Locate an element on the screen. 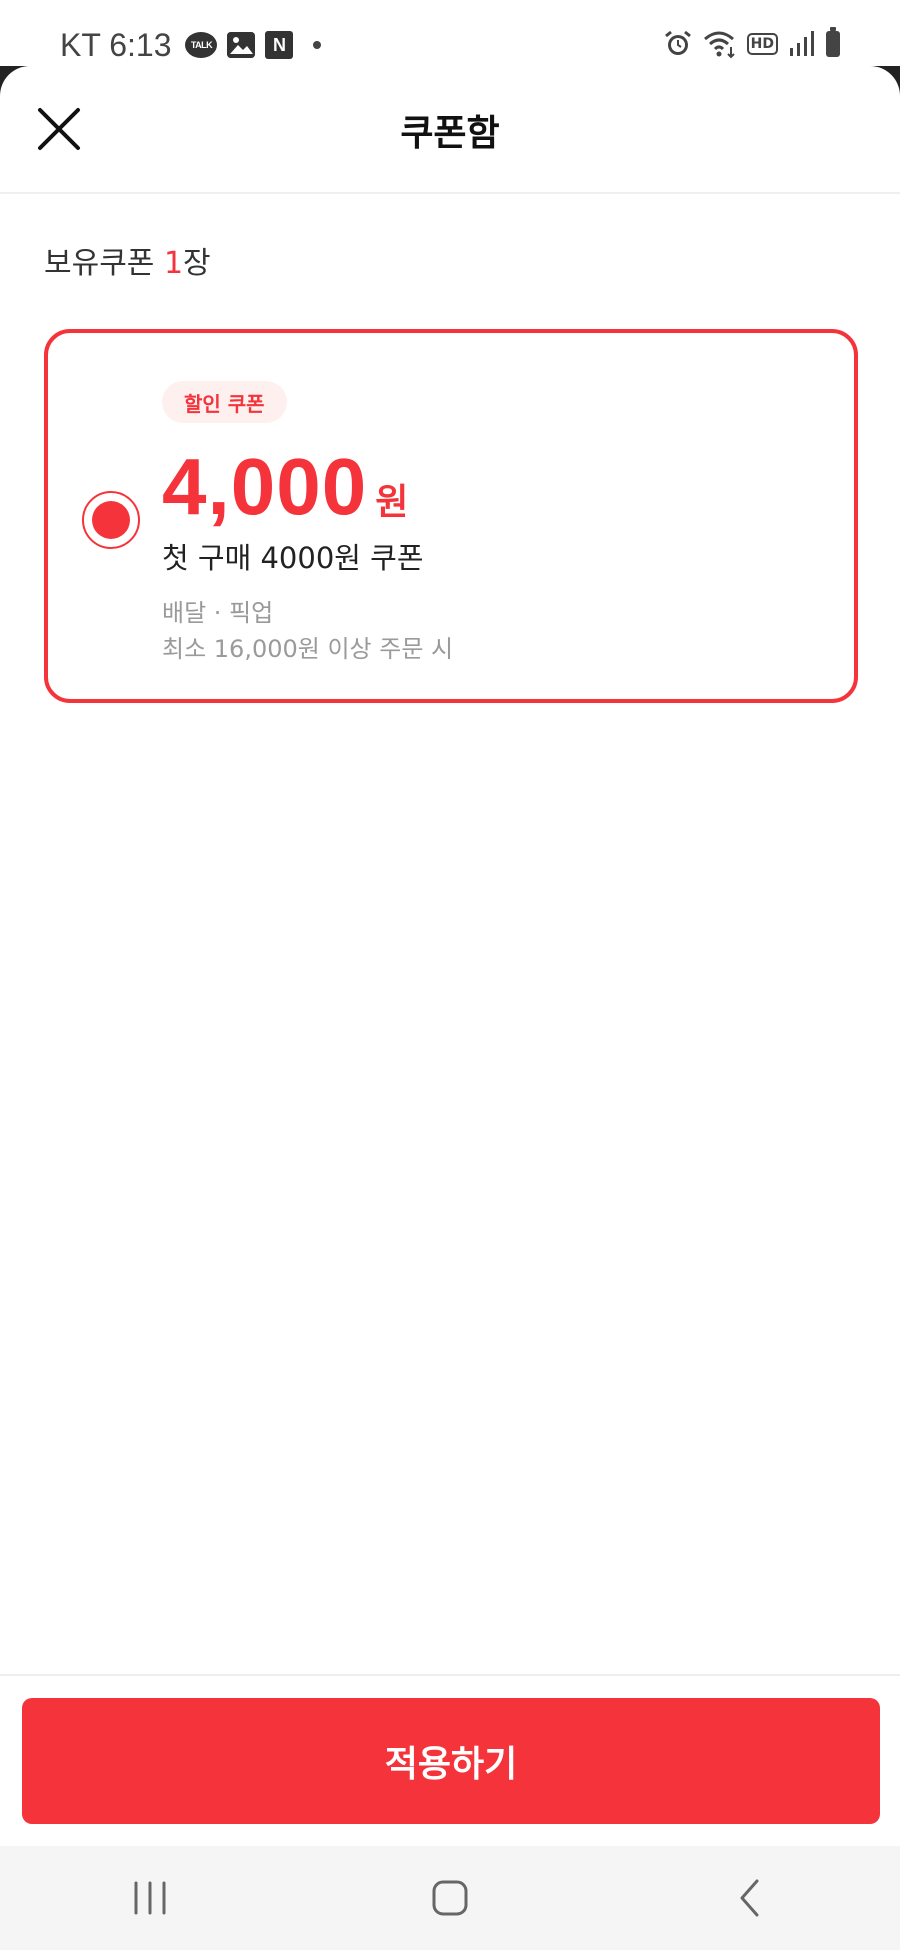 This screenshot has width=900, height=1950. back-button is located at coordinates (750, 1898).